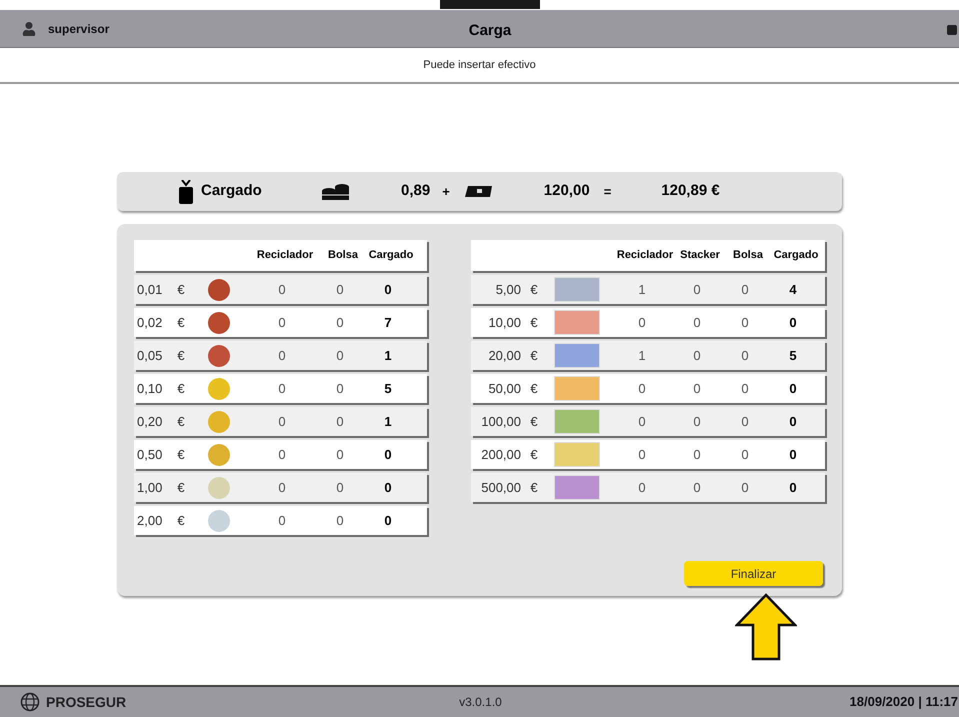  Describe the element at coordinates (490, 31) in the screenshot. I see `screen-title: Carga` at that location.